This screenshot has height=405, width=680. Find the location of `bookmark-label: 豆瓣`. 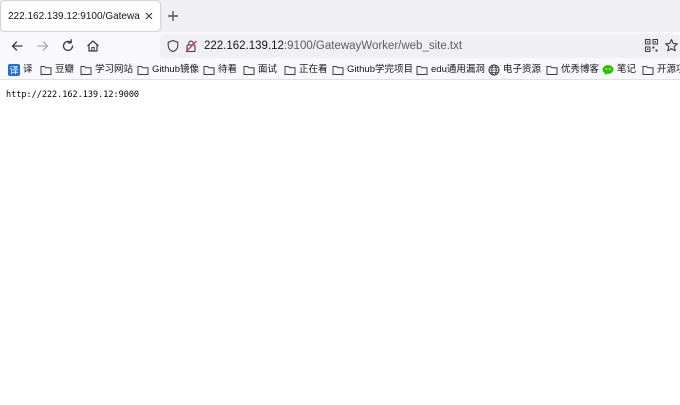

bookmark-label: 豆瓣 is located at coordinates (65, 69).